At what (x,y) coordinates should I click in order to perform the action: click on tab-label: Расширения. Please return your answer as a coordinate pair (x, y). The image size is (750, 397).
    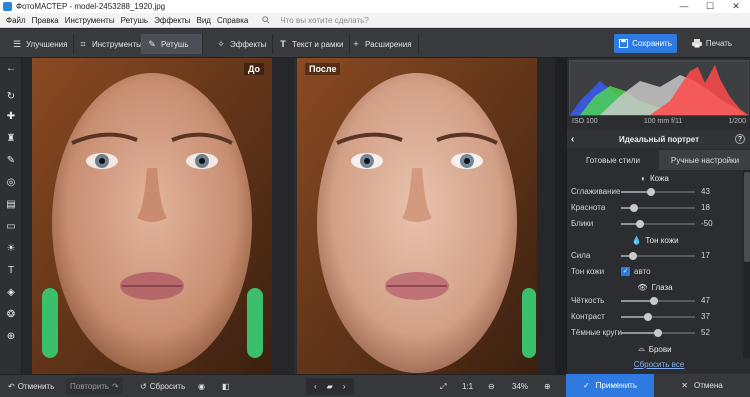
    Looking at the image, I should click on (388, 44).